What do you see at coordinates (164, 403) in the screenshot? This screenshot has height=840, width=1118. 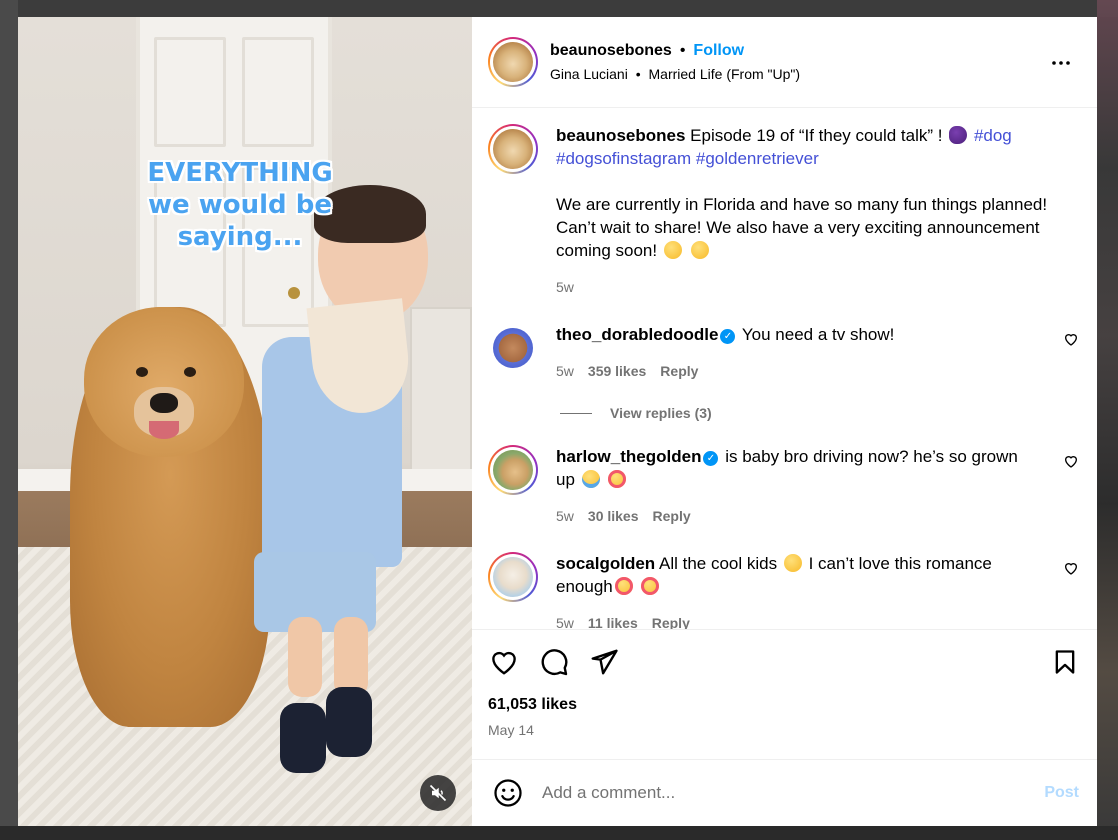 I see `dog-nose` at bounding box center [164, 403].